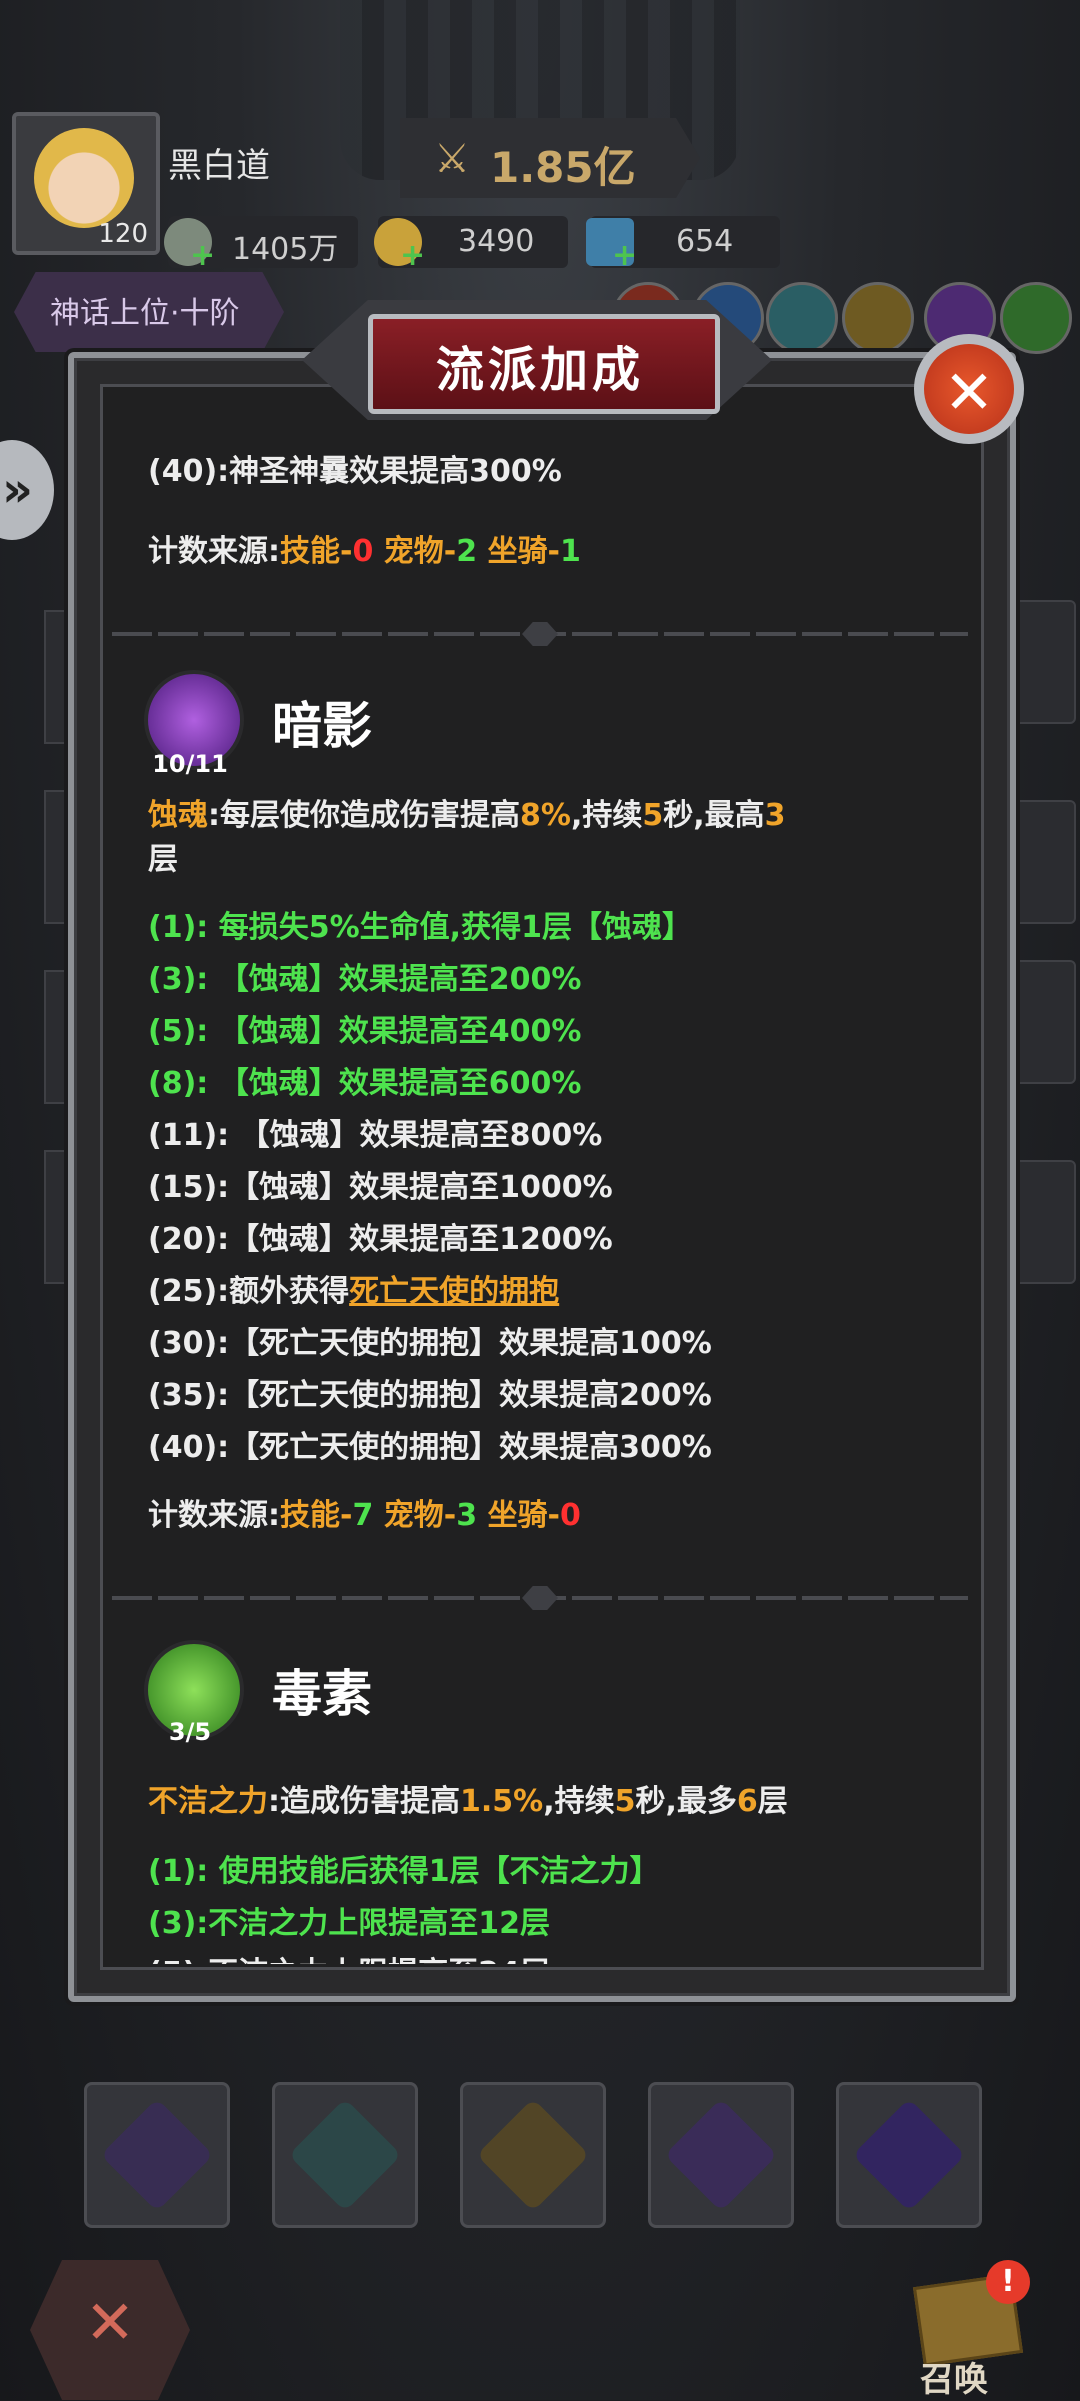 The image size is (1080, 2401). I want to click on desc-term: 不洁之力, so click(208, 1801).